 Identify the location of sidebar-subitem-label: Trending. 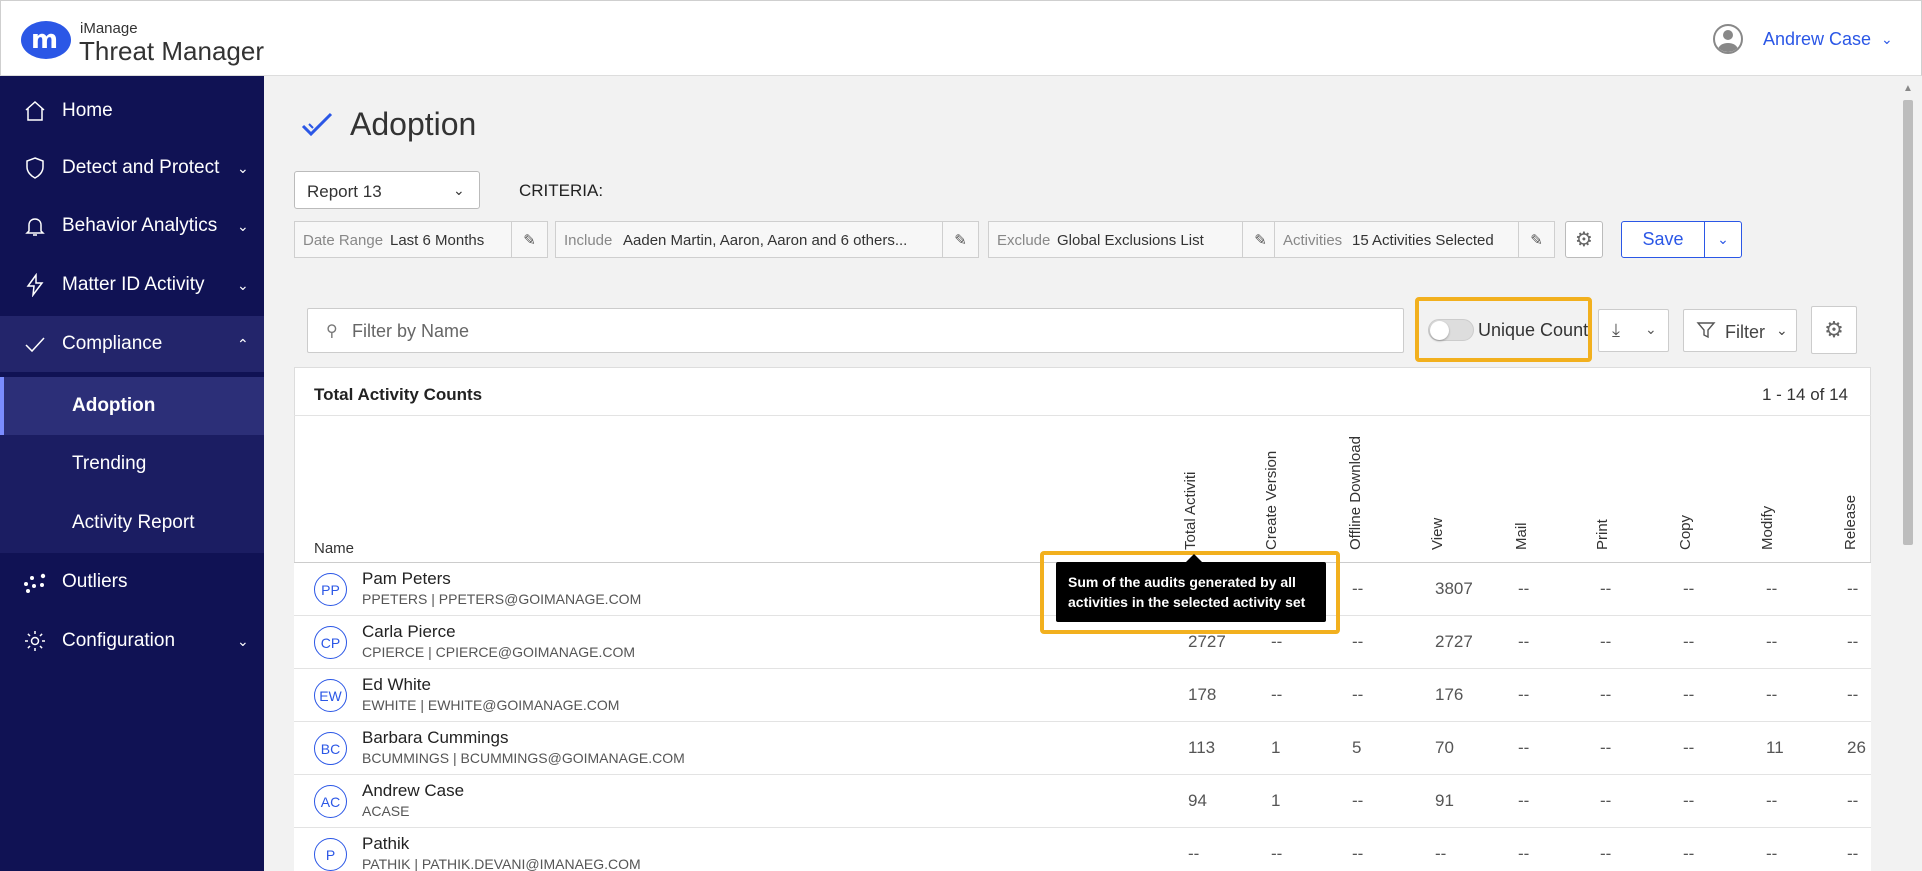
(109, 463).